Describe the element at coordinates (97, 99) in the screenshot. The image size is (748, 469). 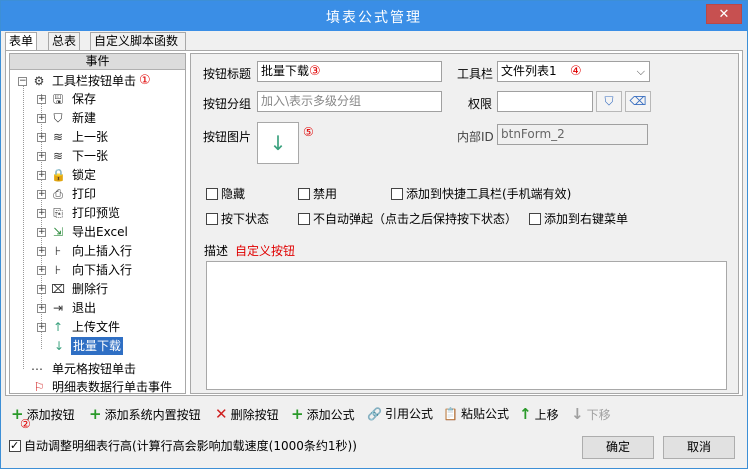
I see `tree-item: + 🖫 保存` at that location.